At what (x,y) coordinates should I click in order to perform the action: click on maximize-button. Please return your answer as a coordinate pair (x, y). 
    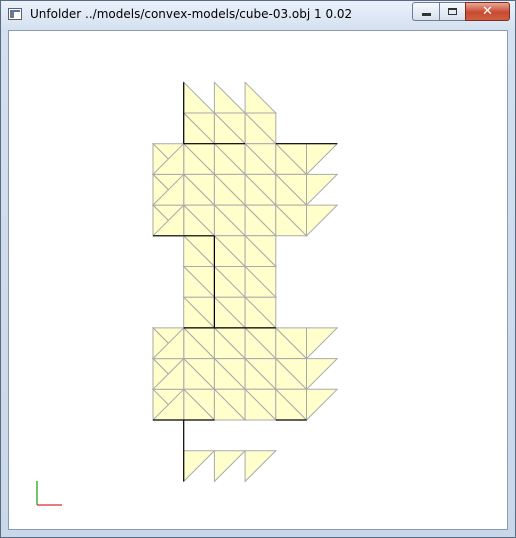
    Looking at the image, I should click on (452, 11).